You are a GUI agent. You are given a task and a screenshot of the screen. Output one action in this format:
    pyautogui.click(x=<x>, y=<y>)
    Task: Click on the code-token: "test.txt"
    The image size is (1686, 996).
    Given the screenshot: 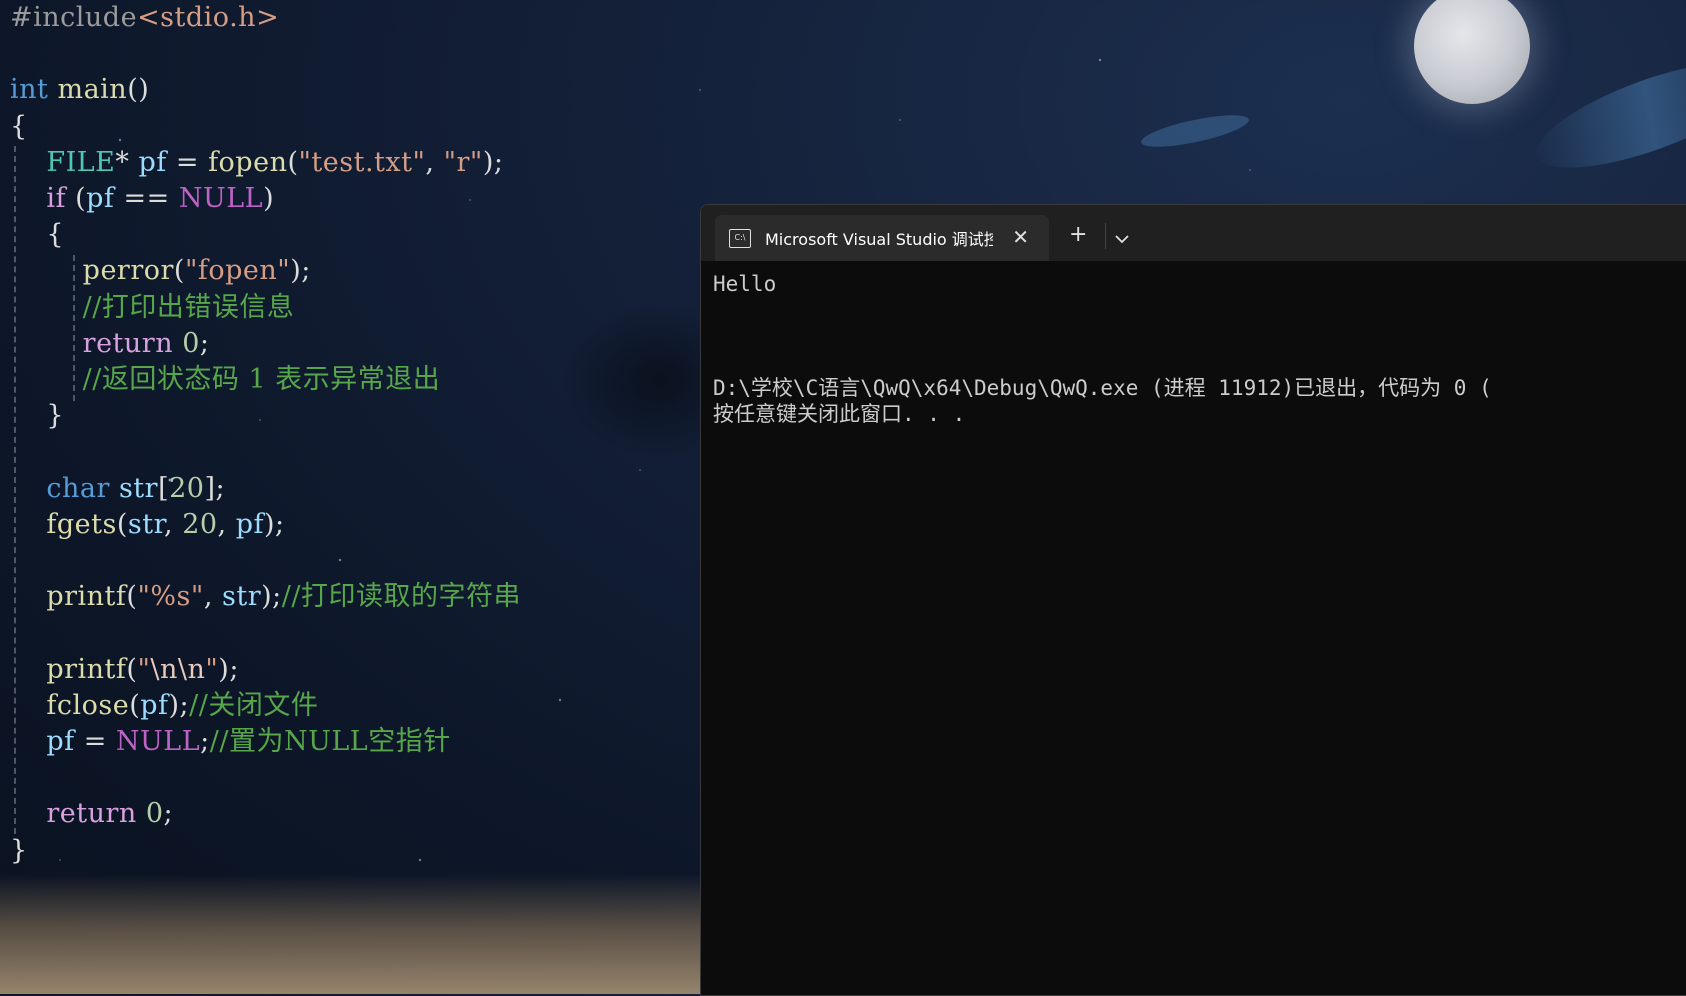 What is the action you would take?
    pyautogui.click(x=362, y=162)
    